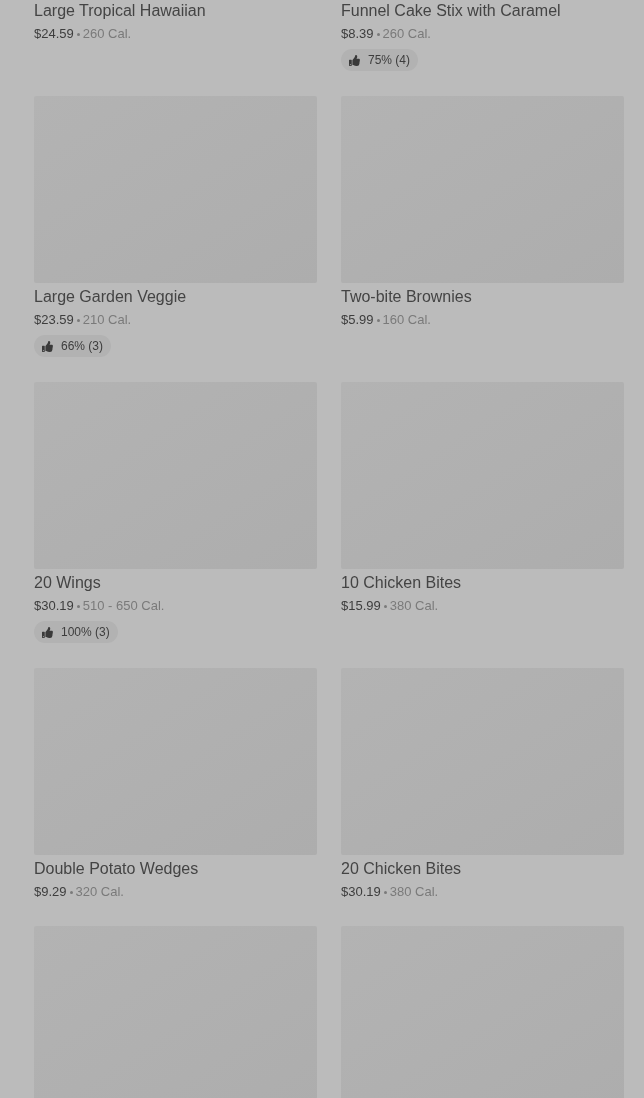 This screenshot has height=1098, width=644. I want to click on item-name: 20 Wings, so click(67, 583).